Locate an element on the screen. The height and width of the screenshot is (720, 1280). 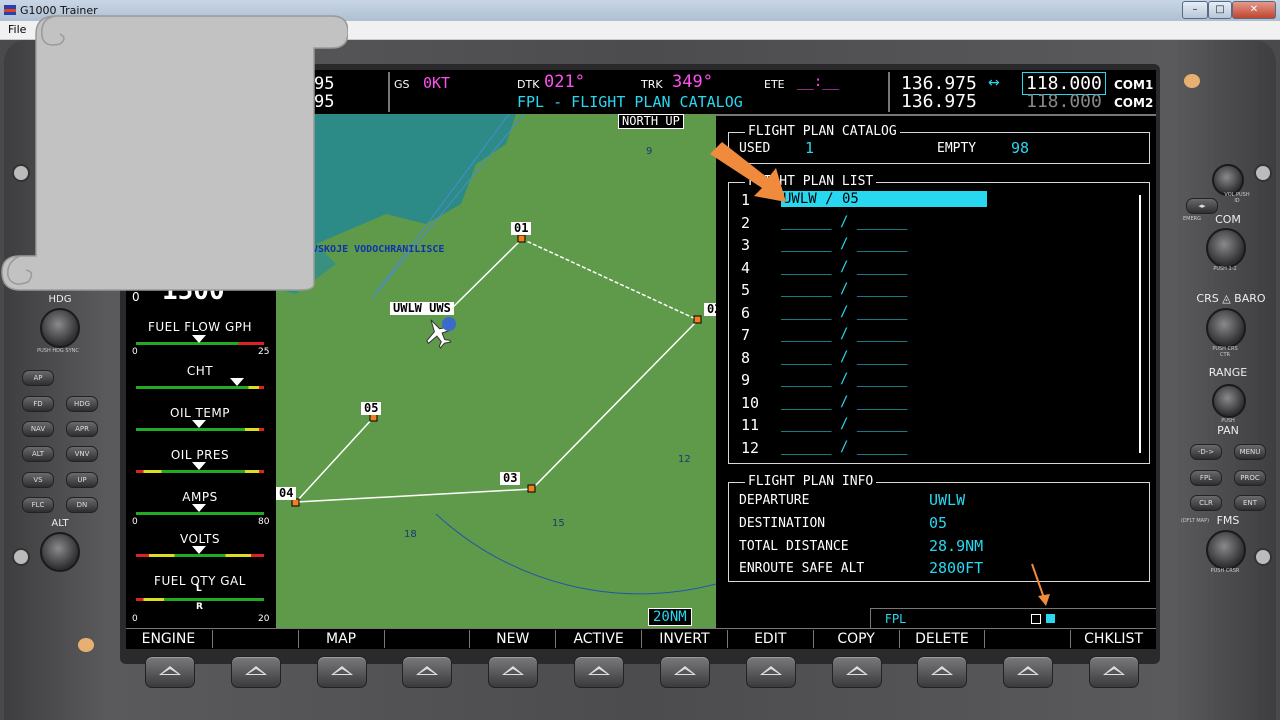
ap-button-dn: DN is located at coordinates (82, 505).